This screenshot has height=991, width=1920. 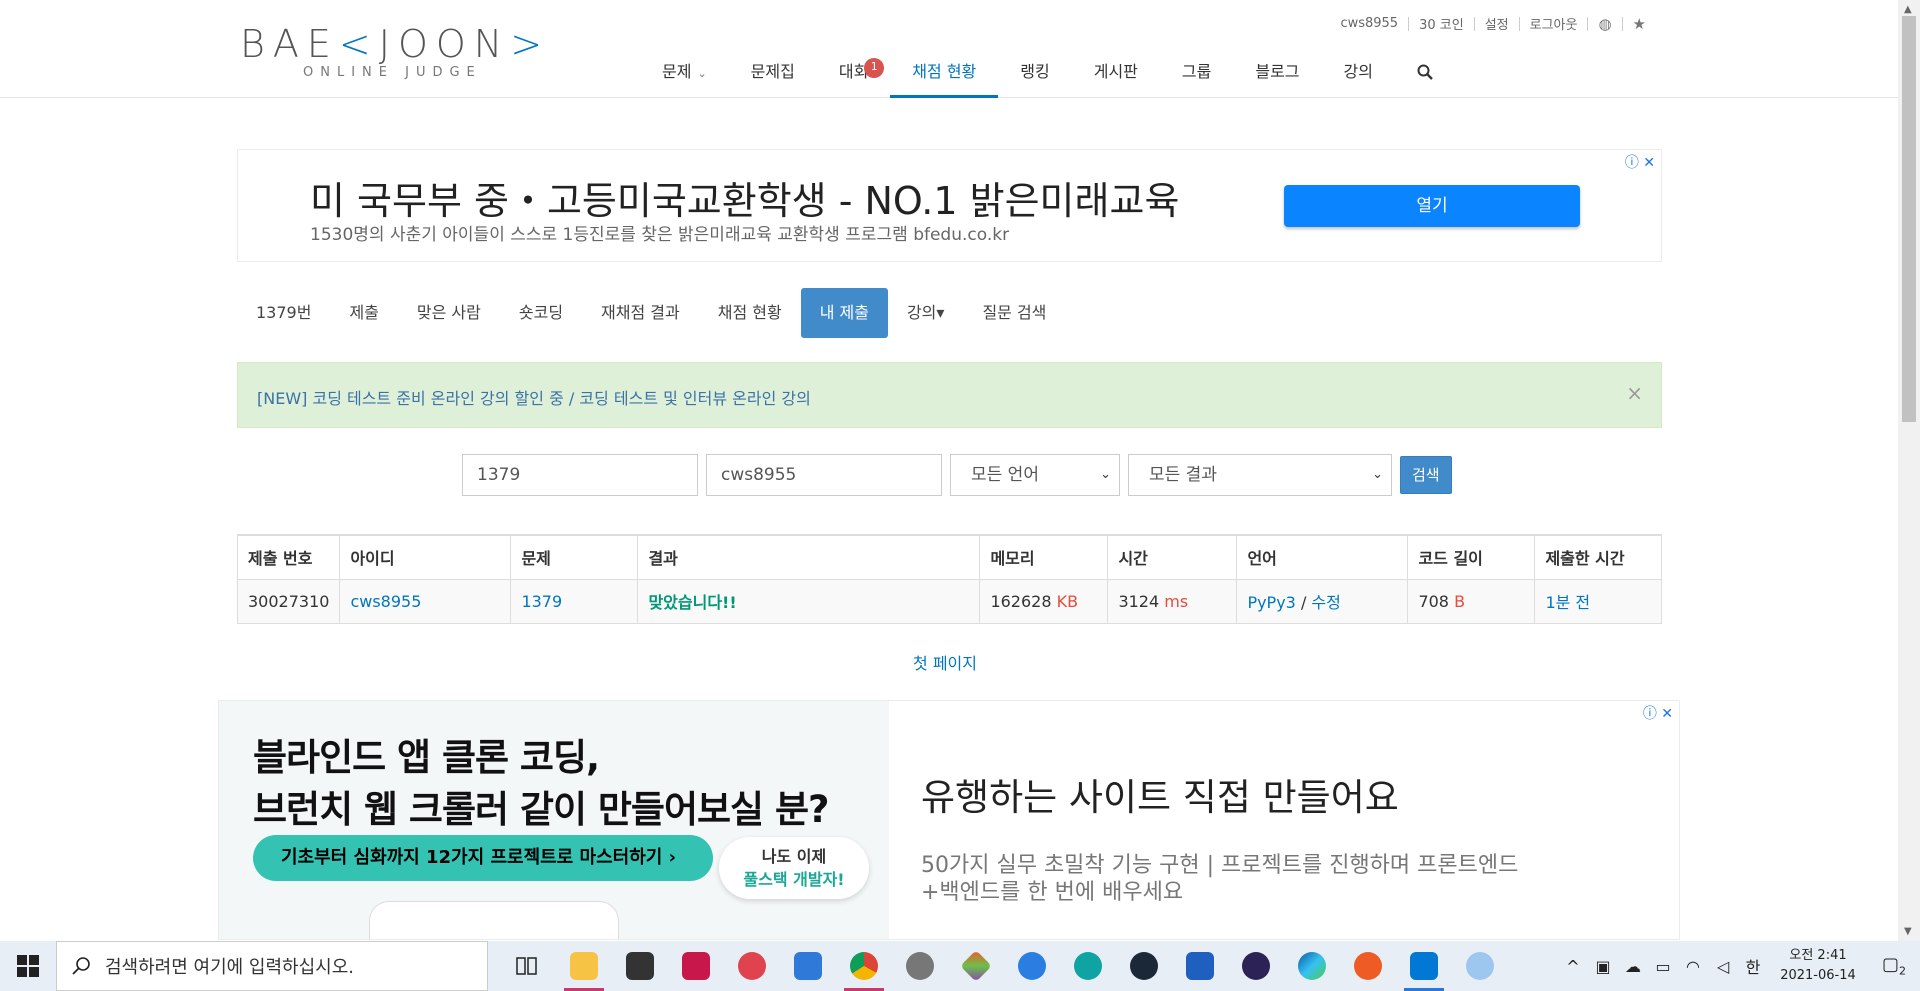 What do you see at coordinates (1909, 219) in the screenshot?
I see `scroll-thumb` at bounding box center [1909, 219].